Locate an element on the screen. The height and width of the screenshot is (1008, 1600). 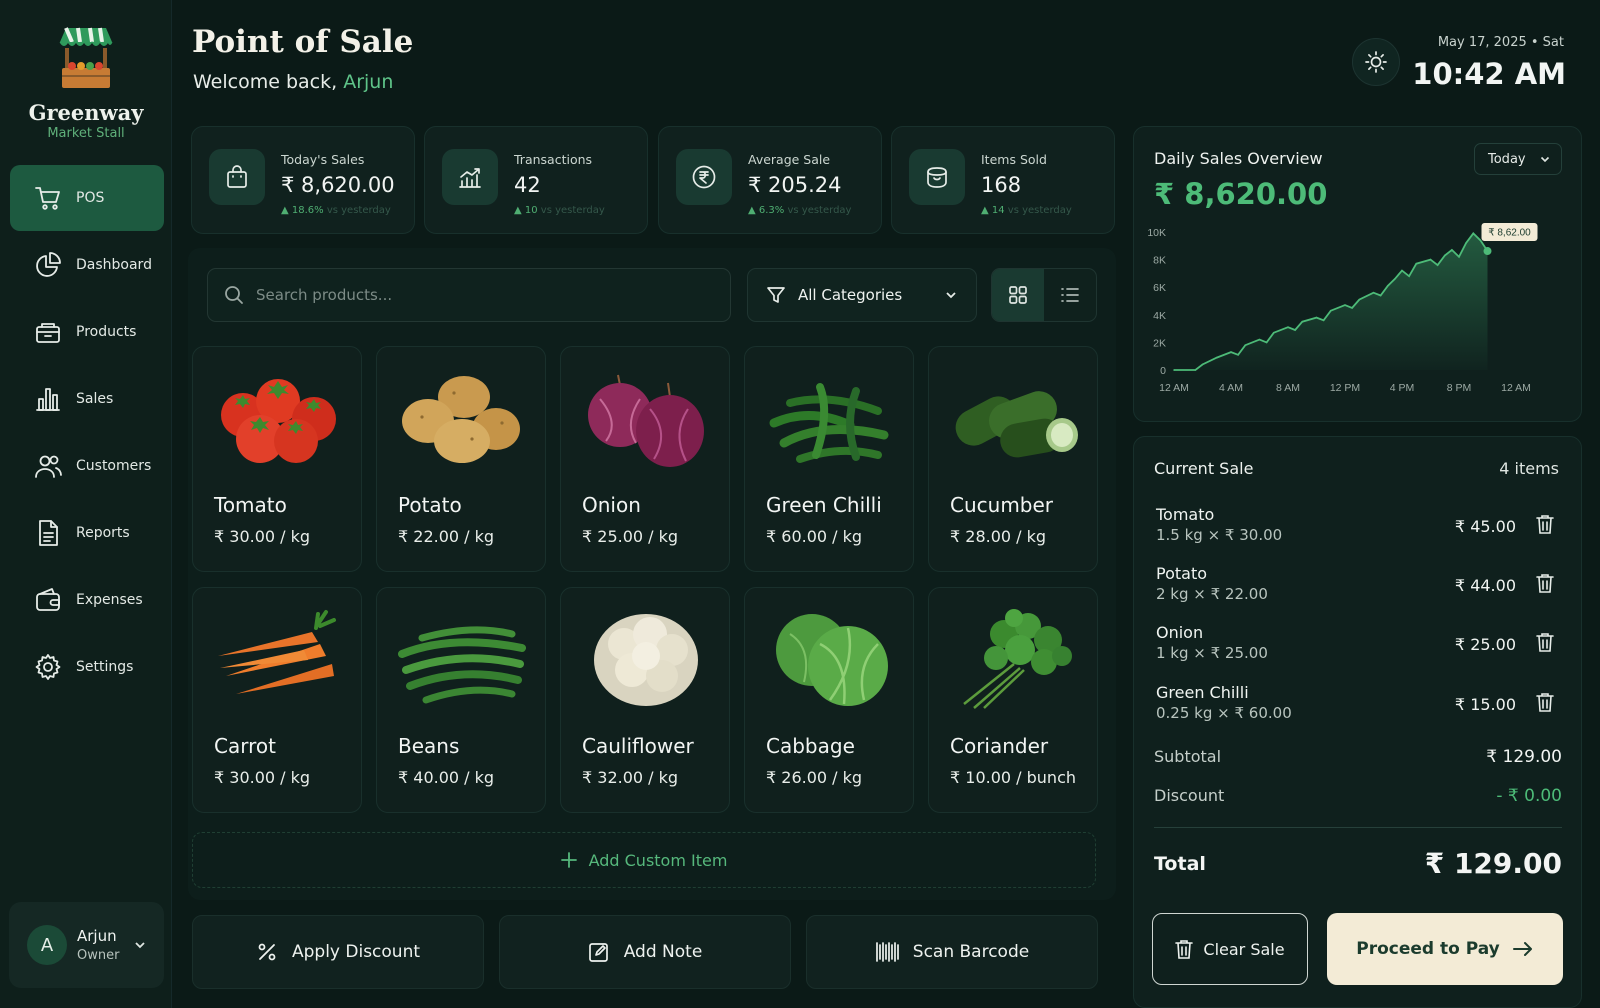
product-card-onion: Onion ₹ 25.00 / kg is located at coordinates (645, 459).